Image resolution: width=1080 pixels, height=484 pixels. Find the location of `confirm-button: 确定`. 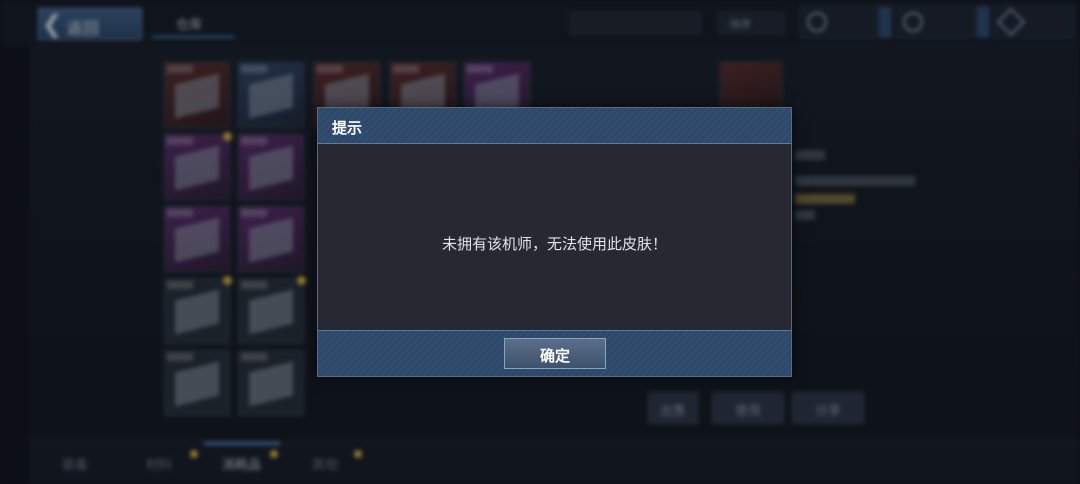

confirm-button: 确定 is located at coordinates (555, 353).